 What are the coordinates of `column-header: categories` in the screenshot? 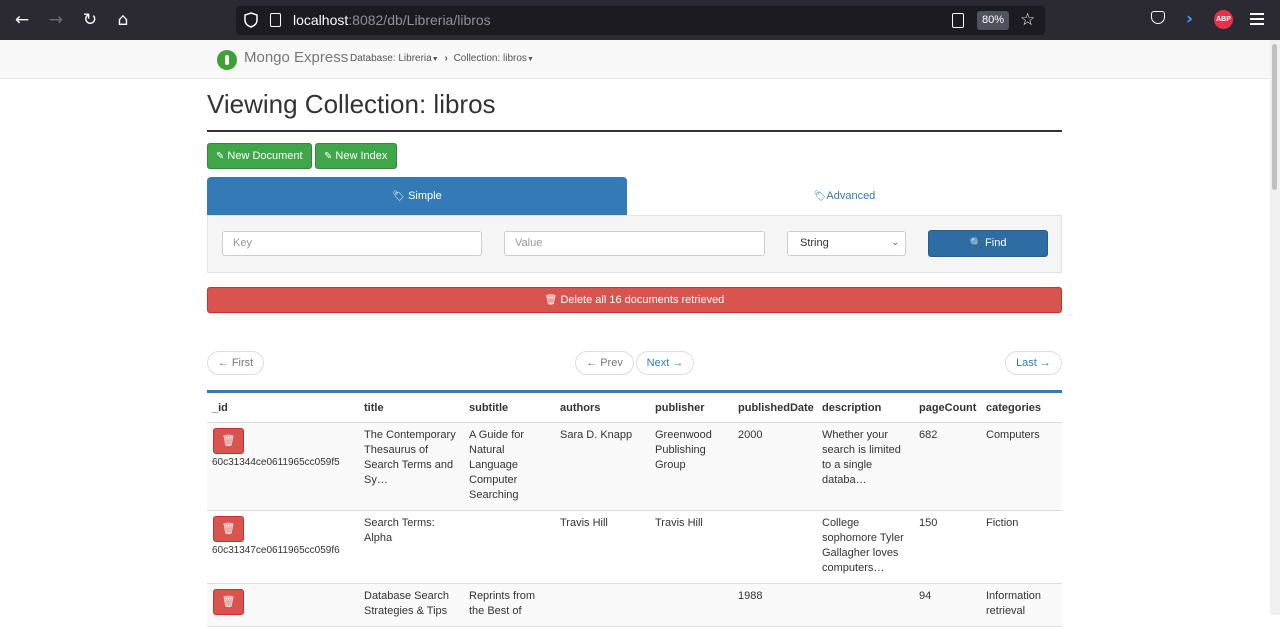 It's located at (1021, 407).